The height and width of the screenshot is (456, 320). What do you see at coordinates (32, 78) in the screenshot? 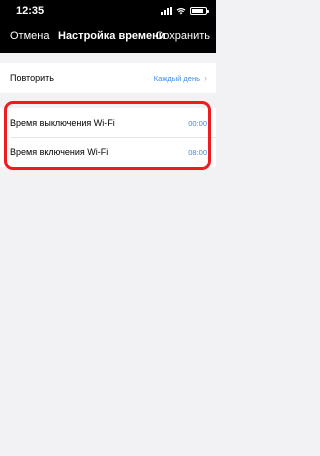
I see `repeat-label: Повторить` at bounding box center [32, 78].